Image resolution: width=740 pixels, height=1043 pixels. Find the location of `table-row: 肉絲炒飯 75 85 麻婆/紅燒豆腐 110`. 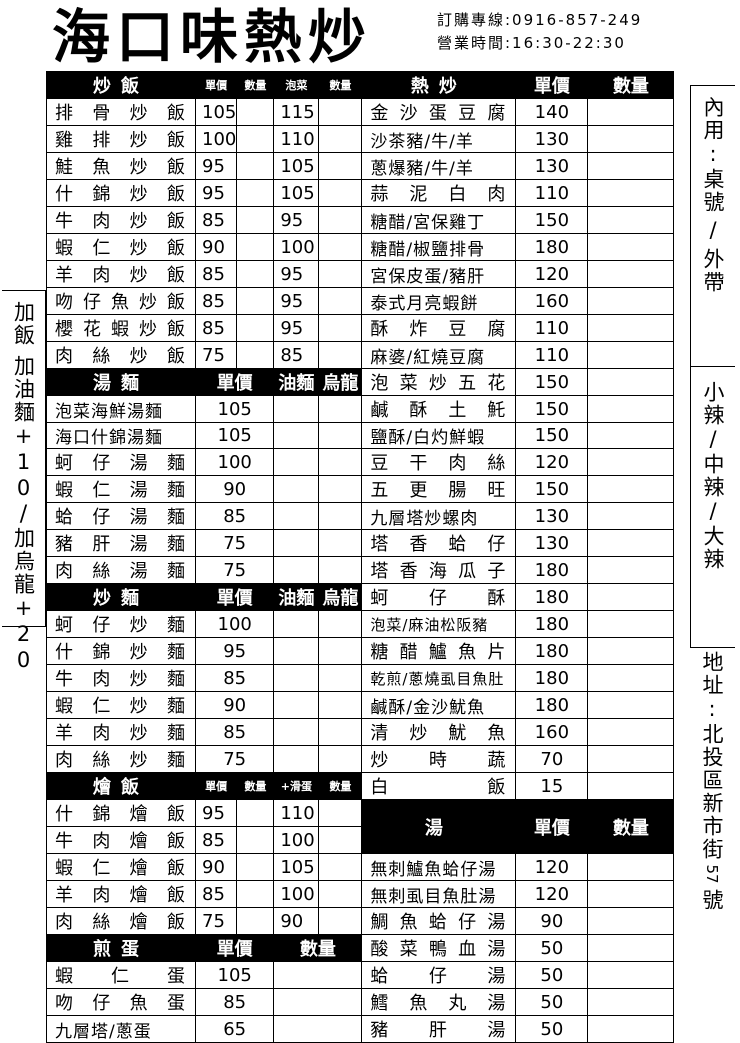

table-row: 肉絲炒飯 75 85 麻婆/紅燒豆腐 110 is located at coordinates (360, 355).